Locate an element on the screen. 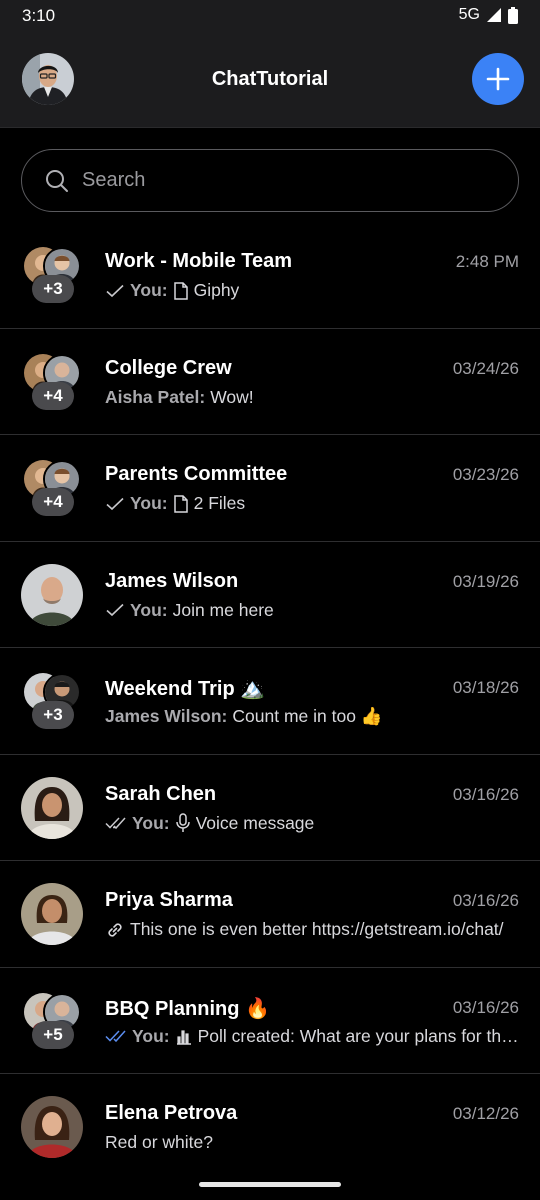 This screenshot has height=1200, width=540. member-count-badge: +5 is located at coordinates (53, 1034).